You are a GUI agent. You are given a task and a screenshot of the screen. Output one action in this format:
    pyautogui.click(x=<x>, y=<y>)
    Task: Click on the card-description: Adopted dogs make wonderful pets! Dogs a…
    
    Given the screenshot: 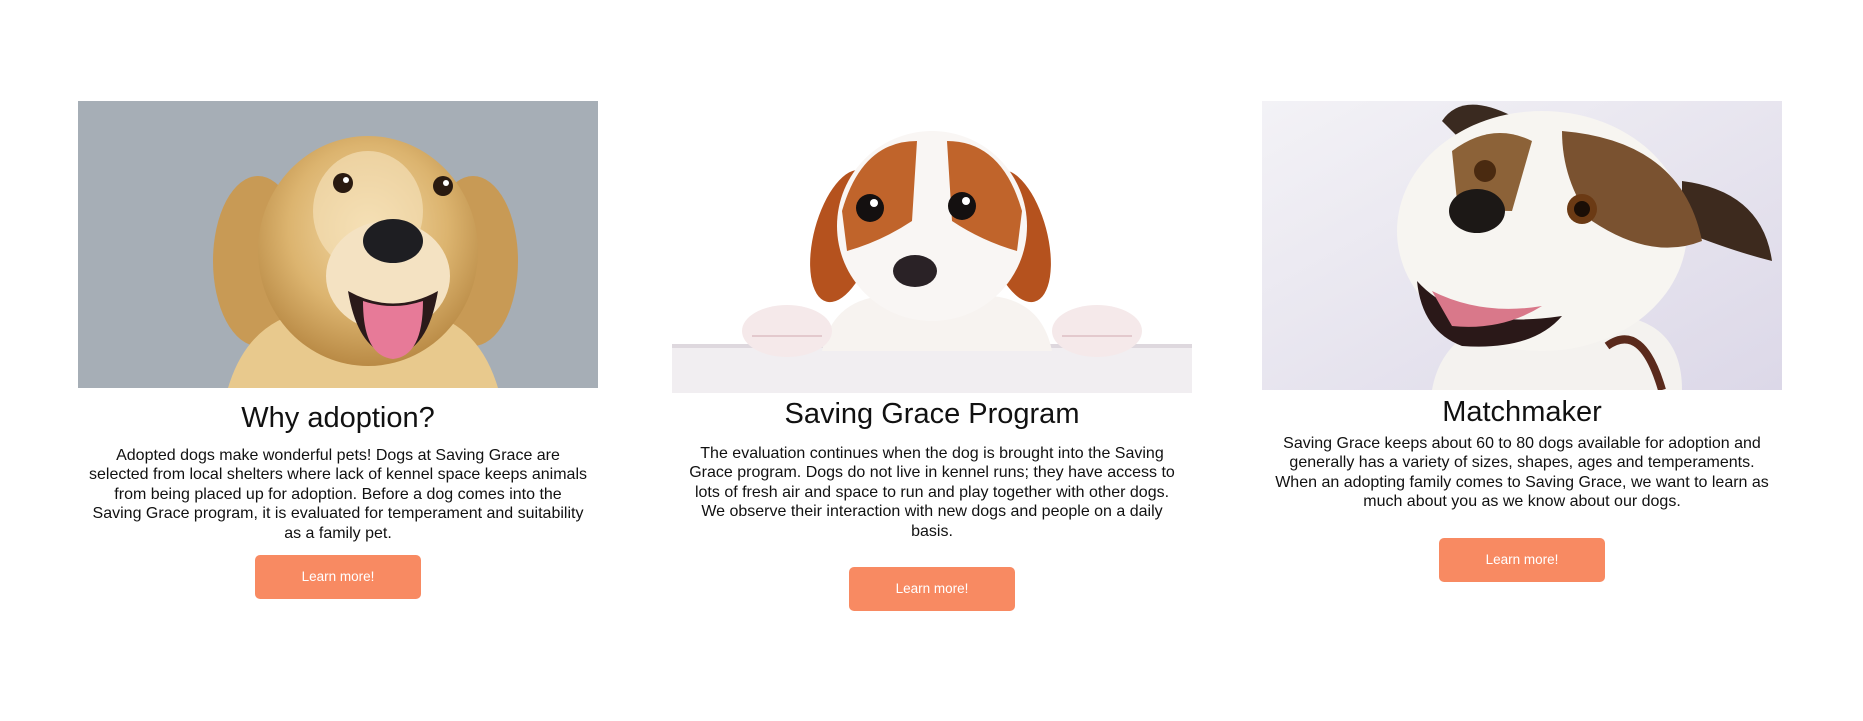 What is the action you would take?
    pyautogui.click(x=338, y=494)
    